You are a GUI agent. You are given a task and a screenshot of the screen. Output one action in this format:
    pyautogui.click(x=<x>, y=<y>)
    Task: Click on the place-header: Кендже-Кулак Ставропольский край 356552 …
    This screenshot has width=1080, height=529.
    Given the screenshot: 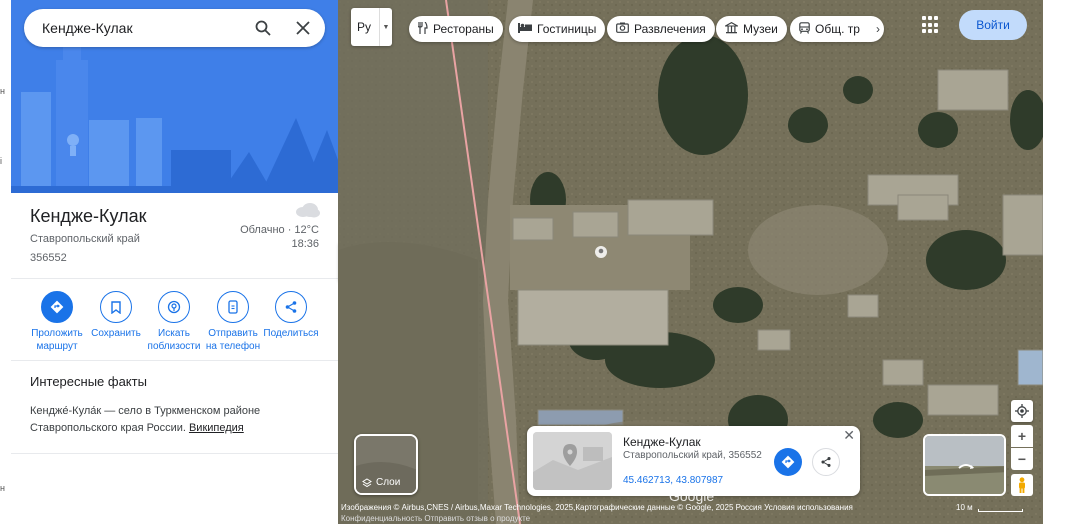 What is the action you would take?
    pyautogui.click(x=174, y=236)
    